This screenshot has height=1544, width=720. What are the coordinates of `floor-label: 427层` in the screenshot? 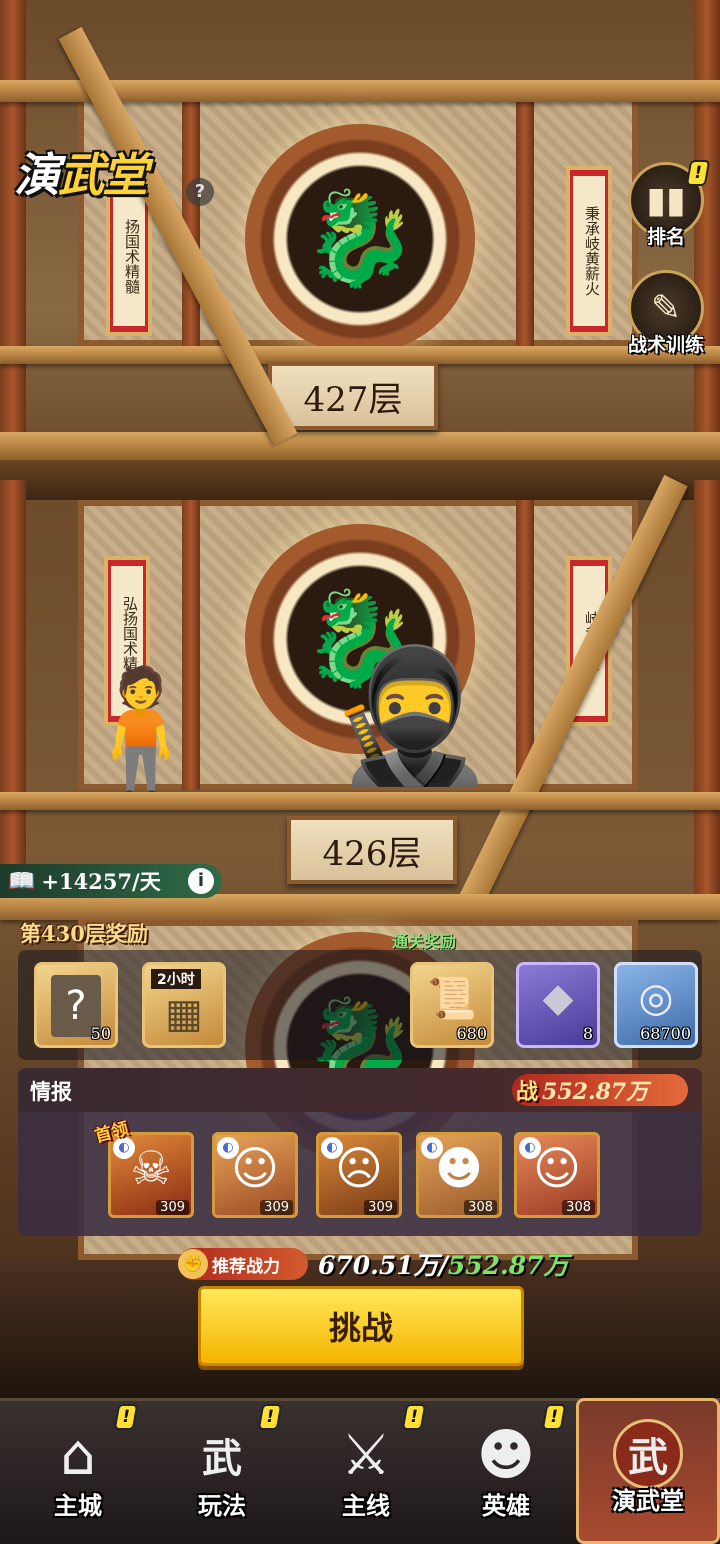 It's located at (353, 399).